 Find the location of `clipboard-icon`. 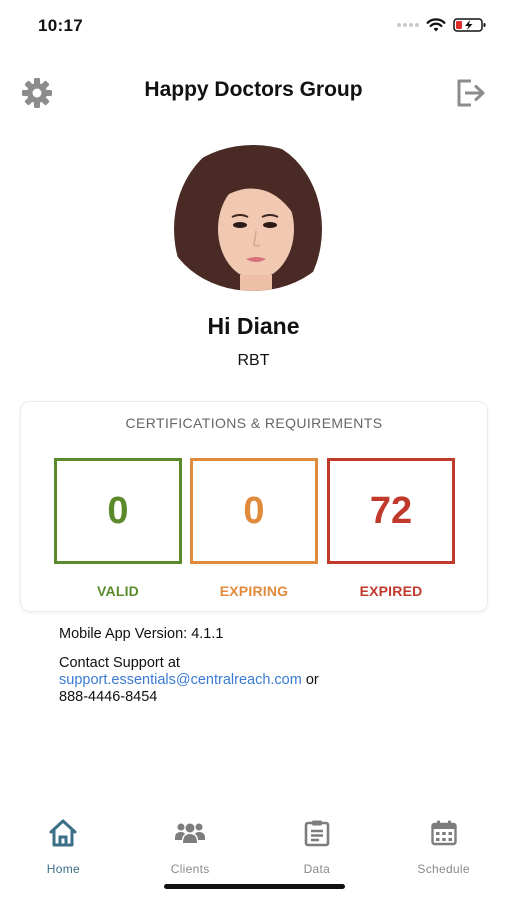

clipboard-icon is located at coordinates (317, 833).